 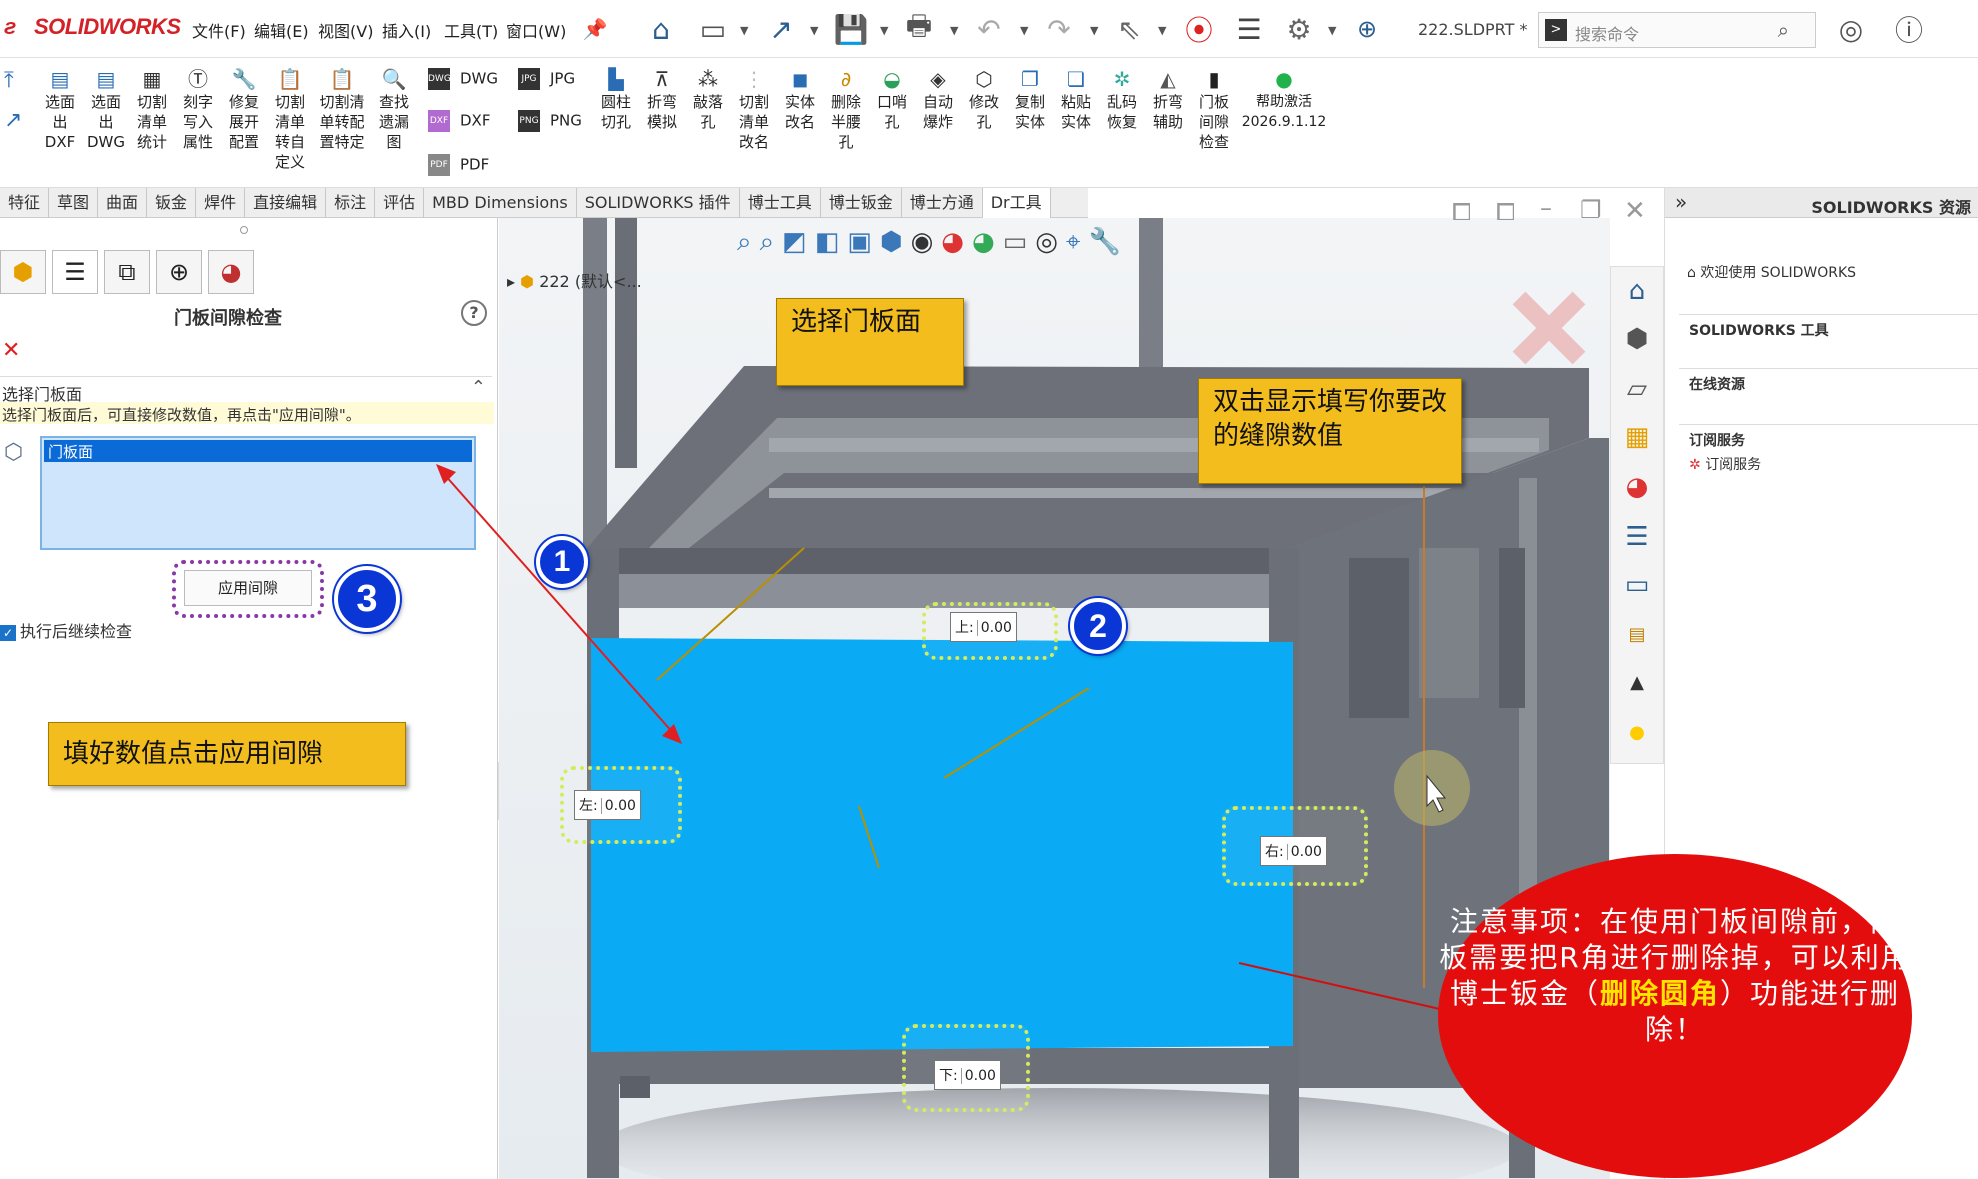 What do you see at coordinates (152, 109) in the screenshot?
I see `cmd-cutlist-stats: ▦ 切割 清单 统计` at bounding box center [152, 109].